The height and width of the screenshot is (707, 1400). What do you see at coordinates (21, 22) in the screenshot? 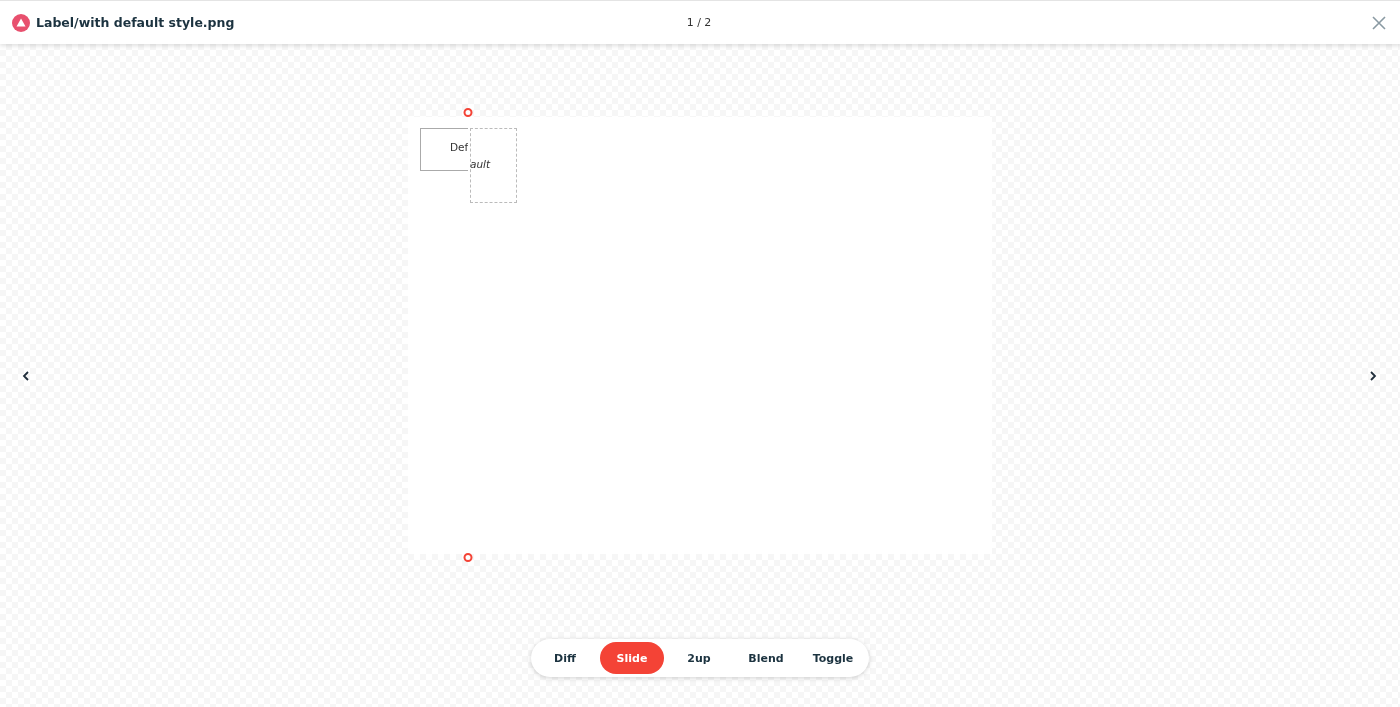
I see `warning-icon` at bounding box center [21, 22].